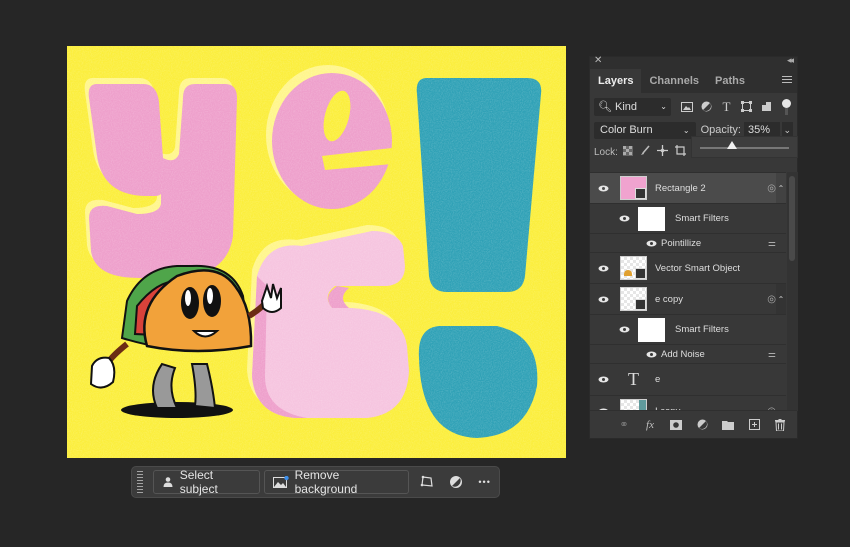 This screenshot has height=547, width=850. I want to click on scrollbar-thumb, so click(792, 218).